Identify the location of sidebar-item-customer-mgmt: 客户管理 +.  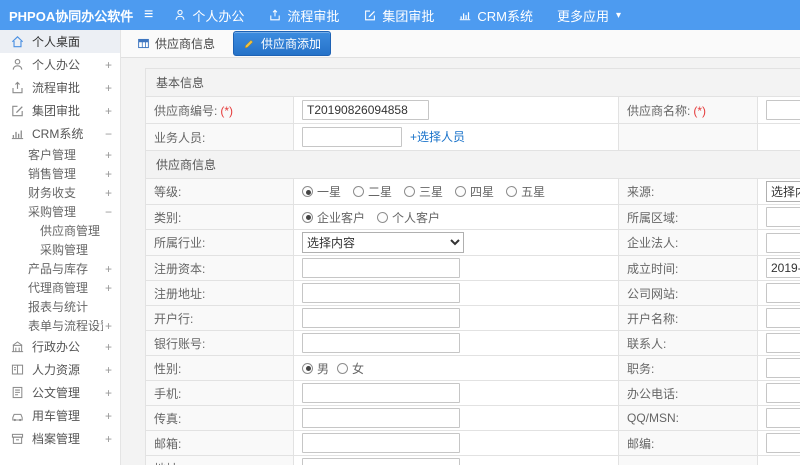
(60, 154).